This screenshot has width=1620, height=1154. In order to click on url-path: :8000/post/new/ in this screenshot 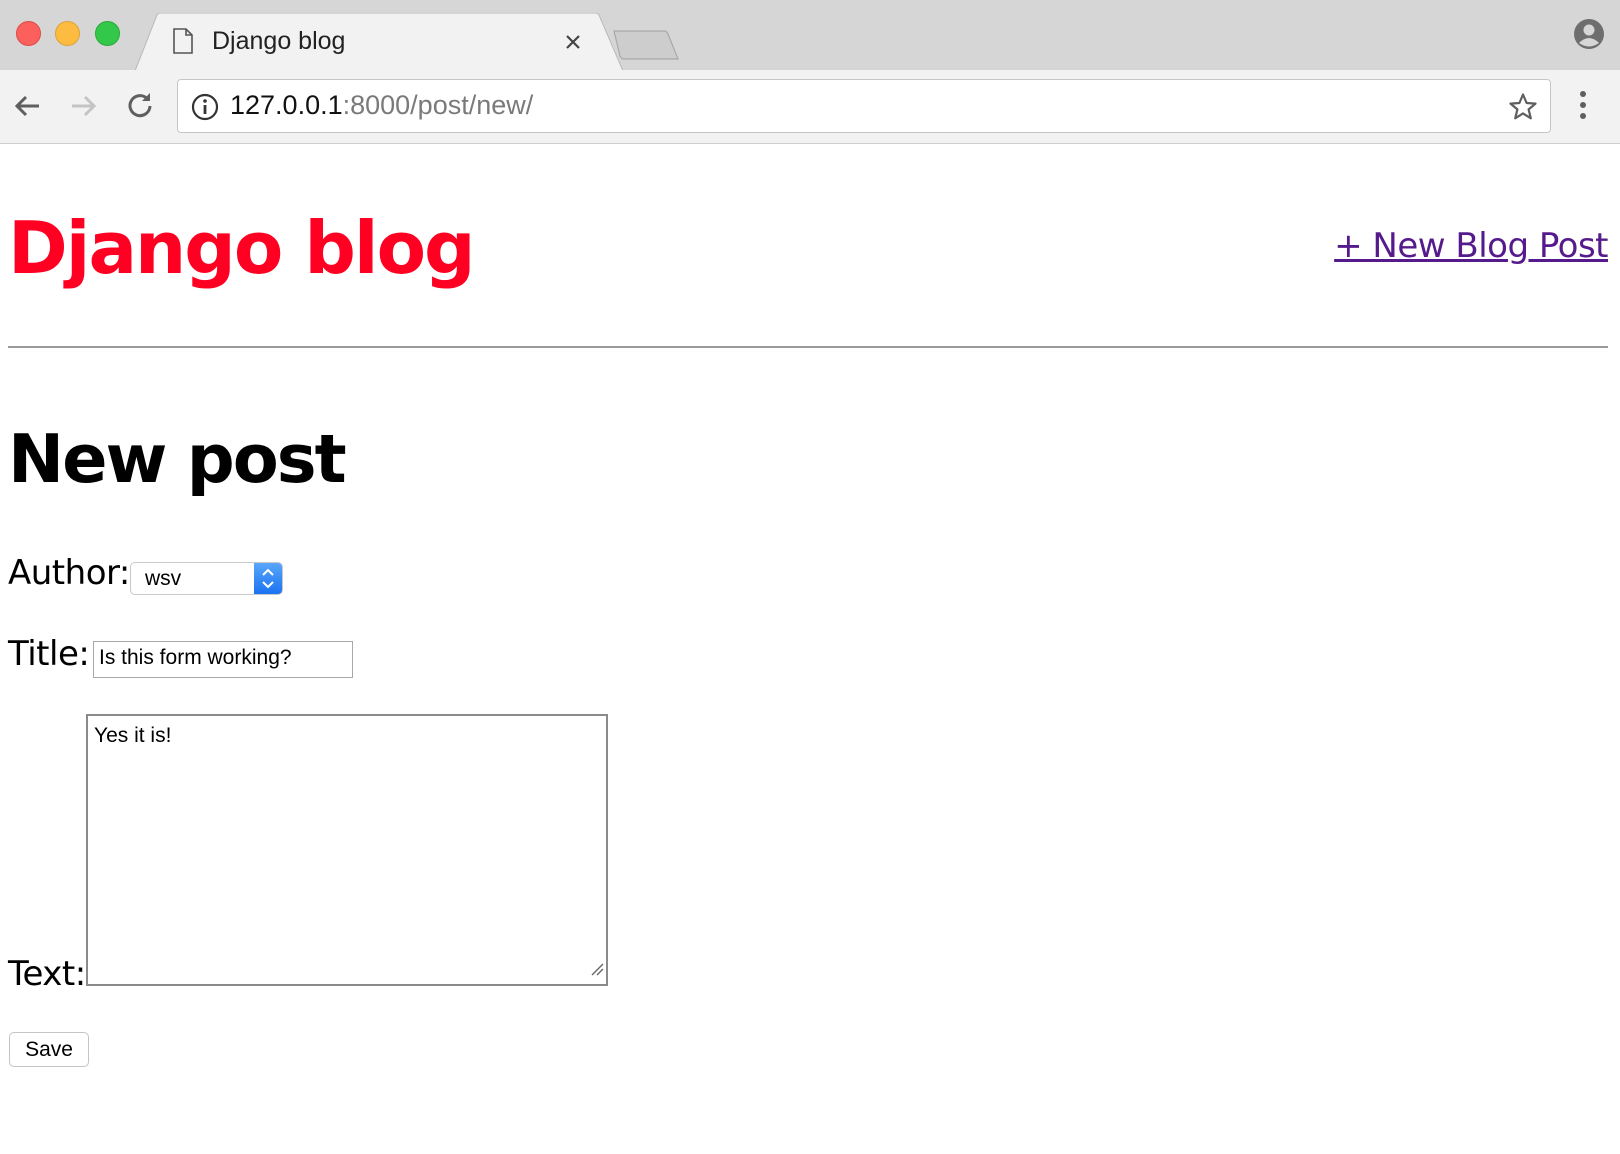, I will do `click(438, 105)`.